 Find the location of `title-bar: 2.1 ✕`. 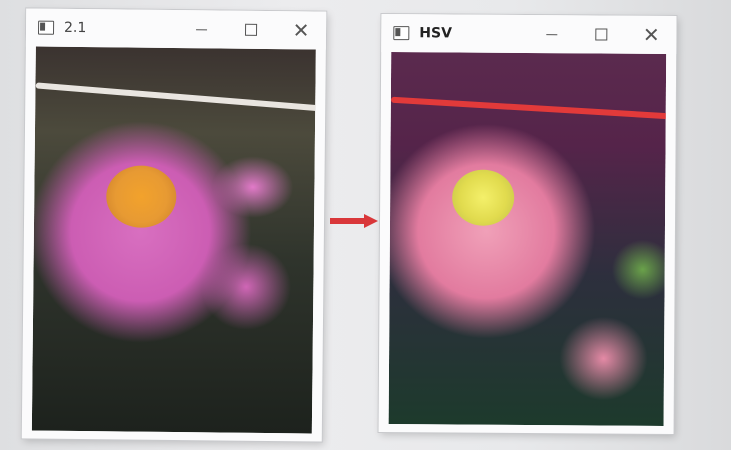

title-bar: 2.1 ✕ is located at coordinates (176, 29).